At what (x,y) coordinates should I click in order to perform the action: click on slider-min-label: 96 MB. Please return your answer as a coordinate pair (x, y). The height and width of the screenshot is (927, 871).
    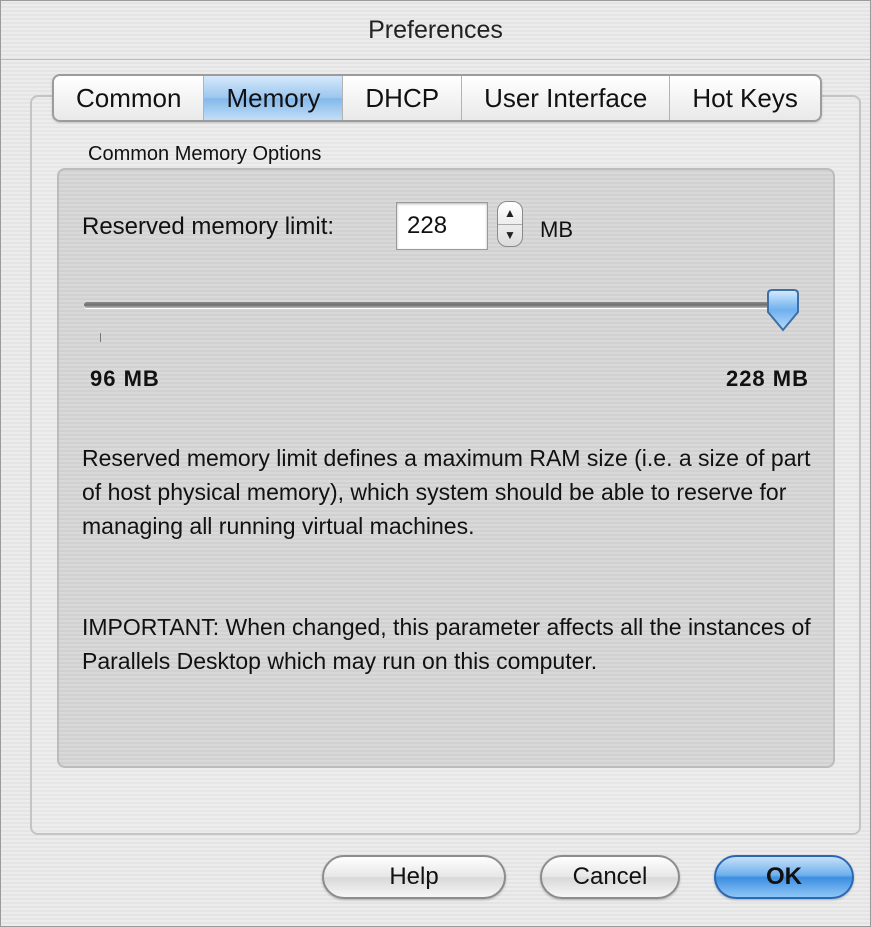
    Looking at the image, I should click on (125, 378).